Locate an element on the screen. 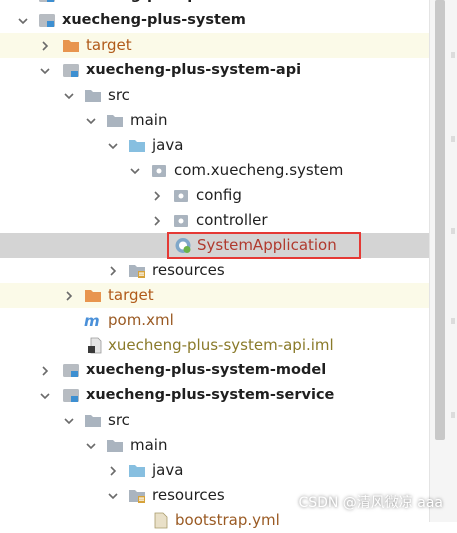  tree-row-label: controller is located at coordinates (232, 220).